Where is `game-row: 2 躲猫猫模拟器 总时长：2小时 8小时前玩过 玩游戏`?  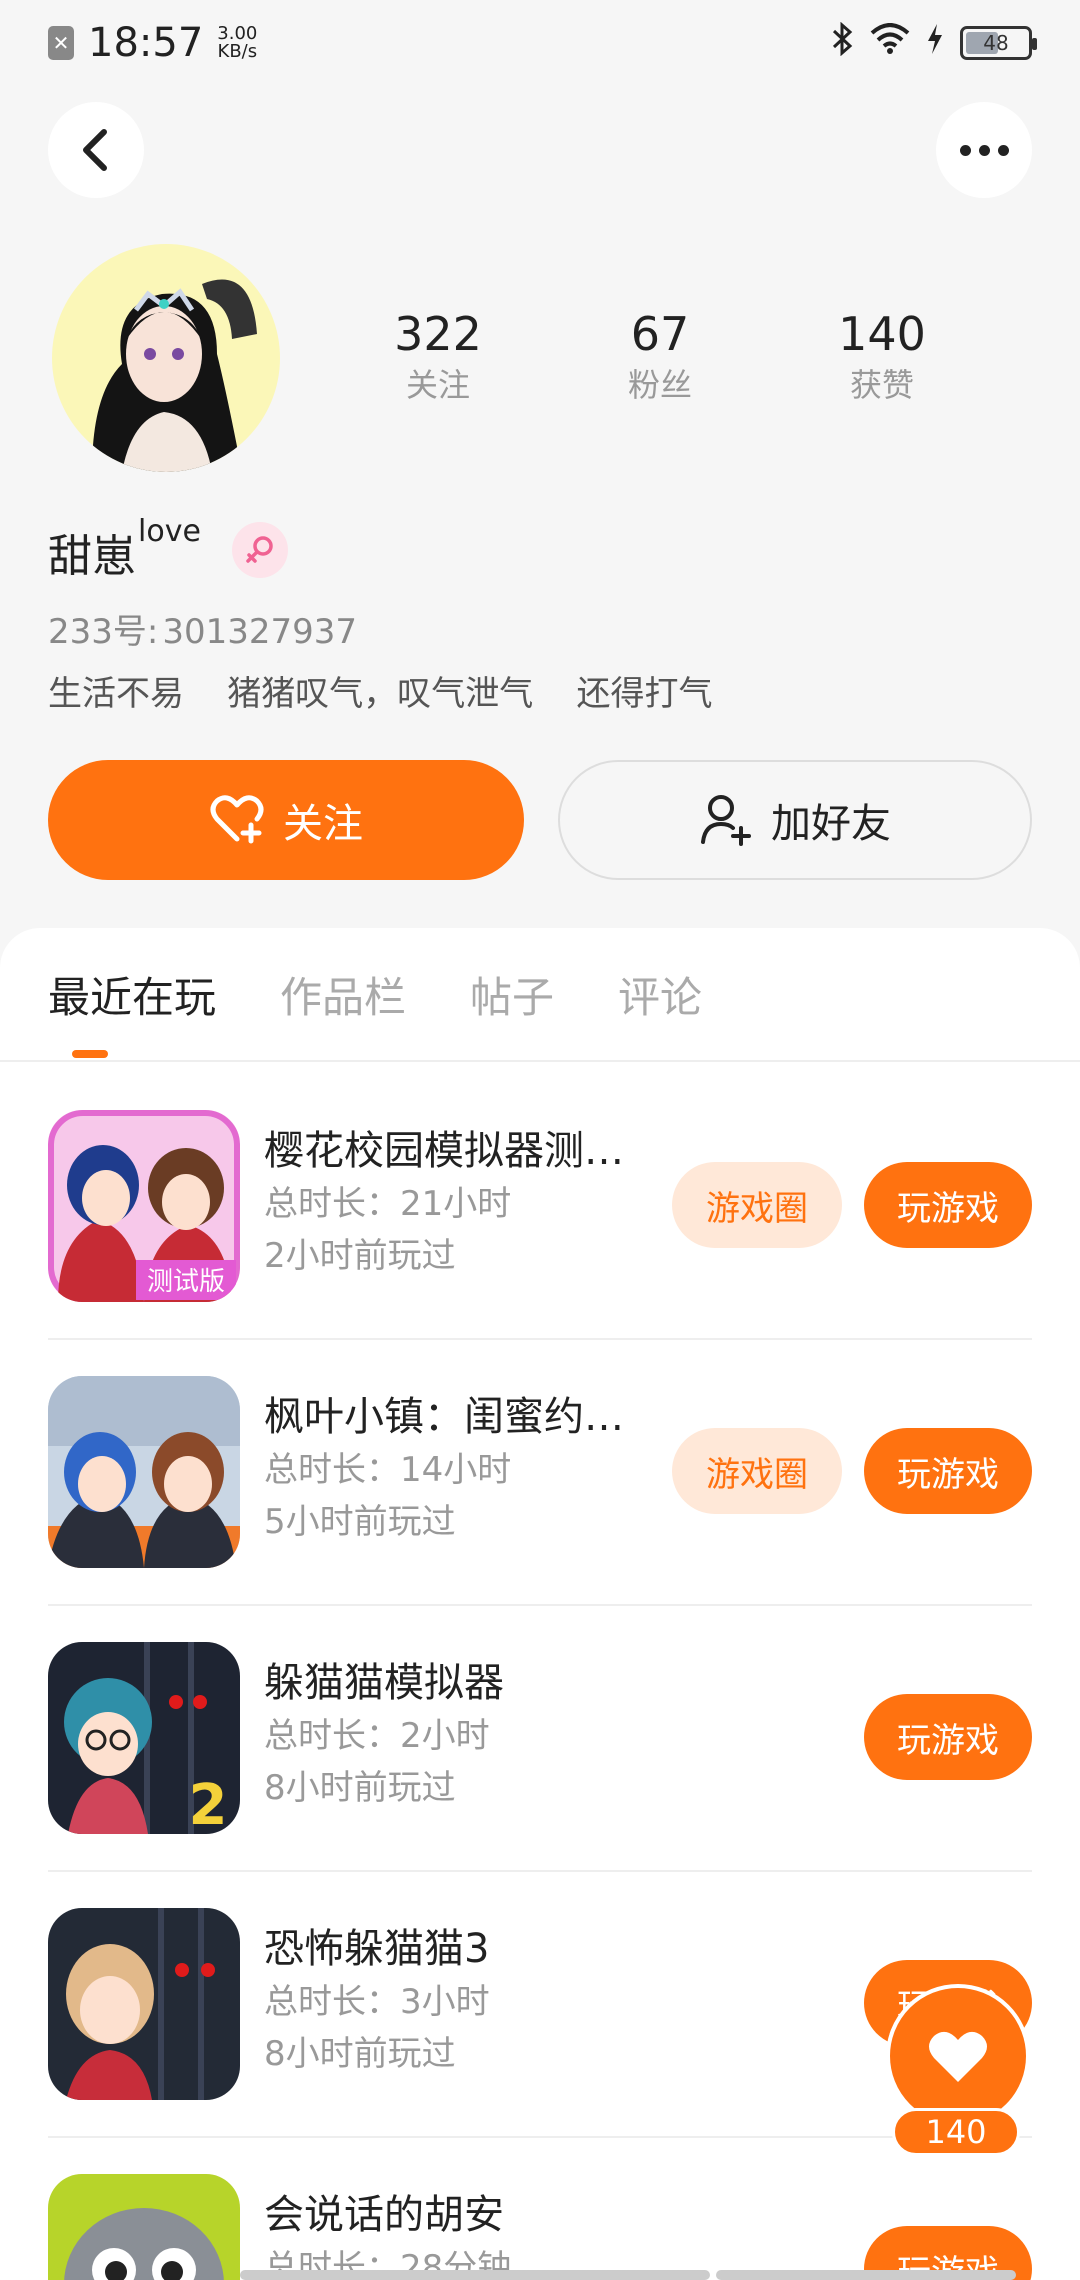
game-row: 2 躲猫猫模拟器 总时长：2小时 8小时前玩过 玩游戏 is located at coordinates (540, 1757).